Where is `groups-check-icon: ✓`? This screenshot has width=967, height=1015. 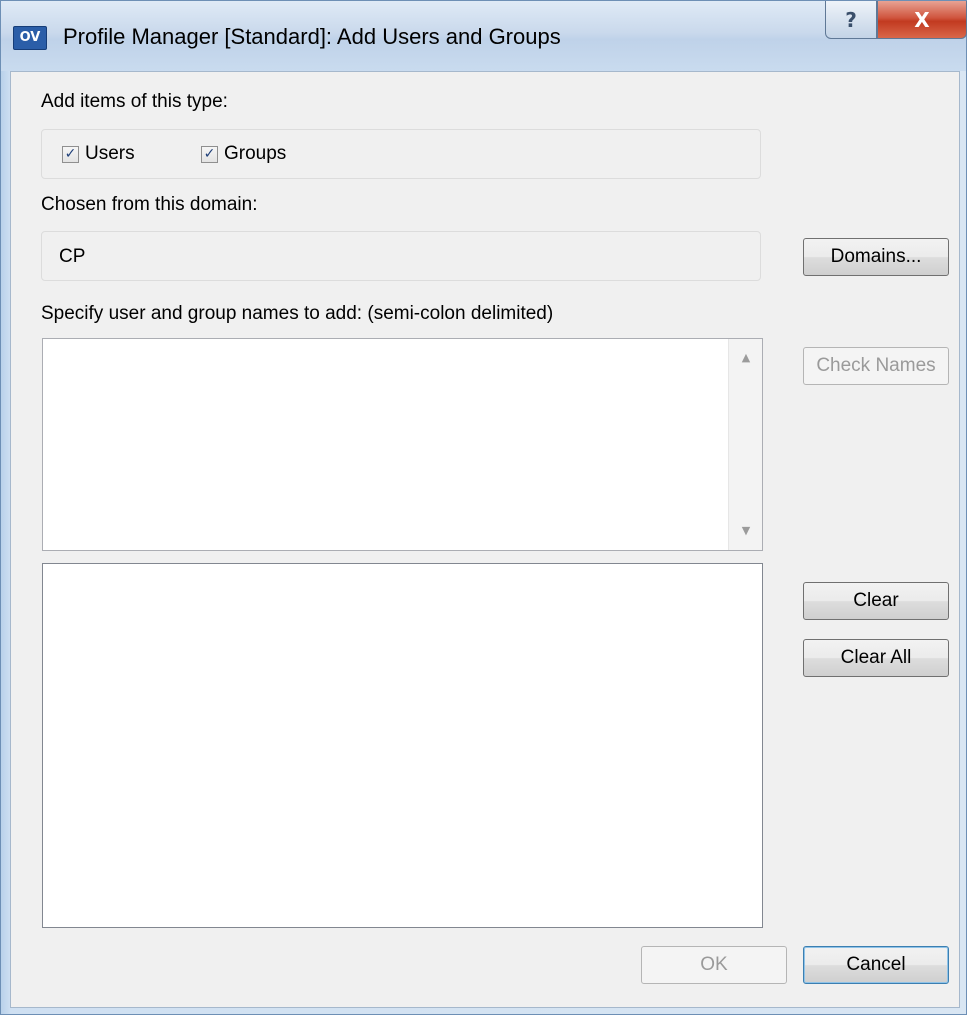
groups-check-icon: ✓ is located at coordinates (209, 154).